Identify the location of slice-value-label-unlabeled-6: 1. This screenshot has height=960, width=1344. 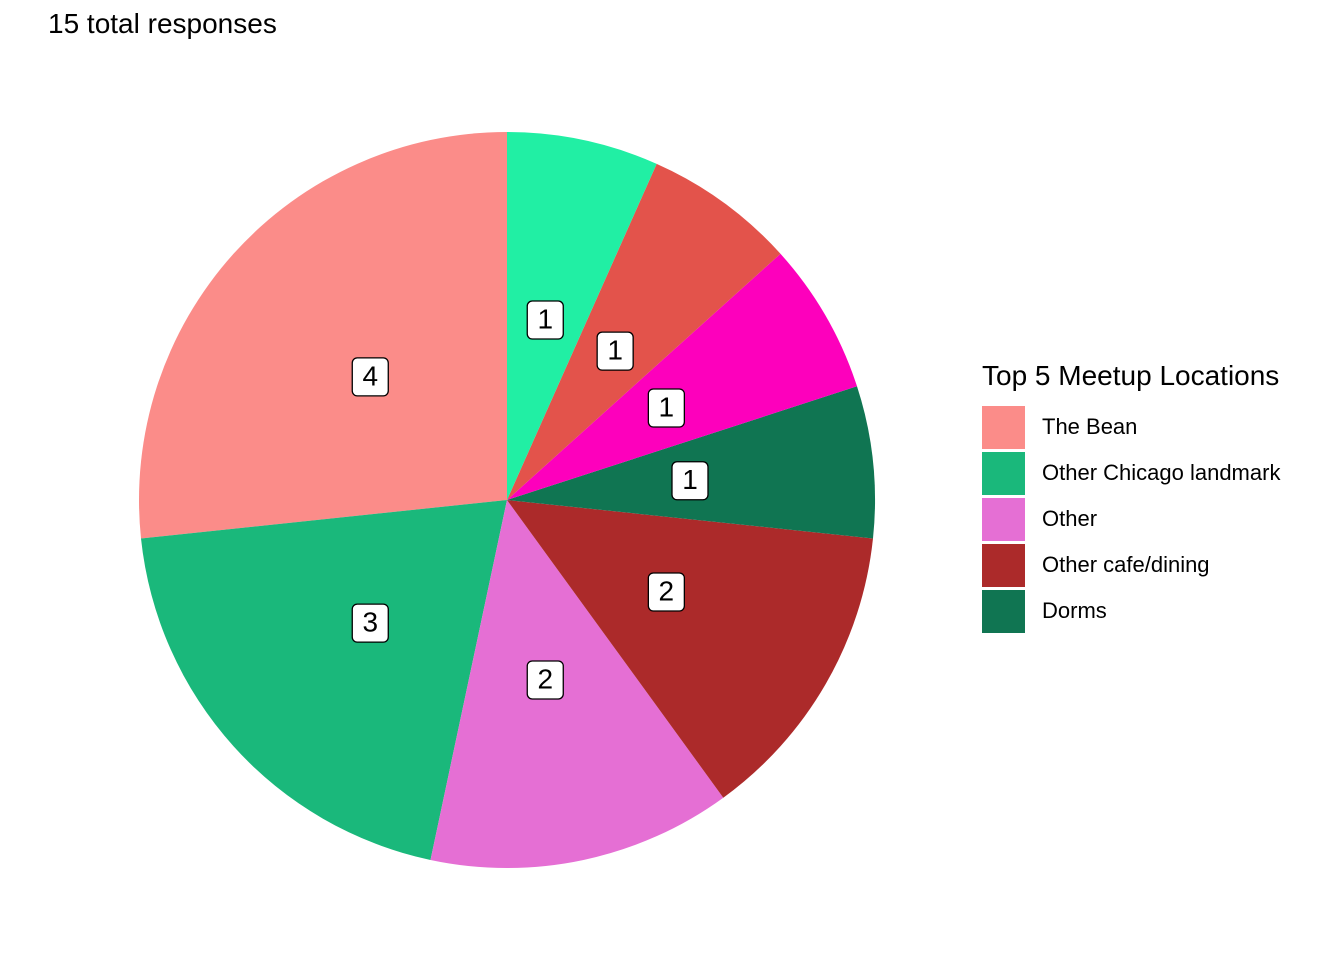
(615, 351).